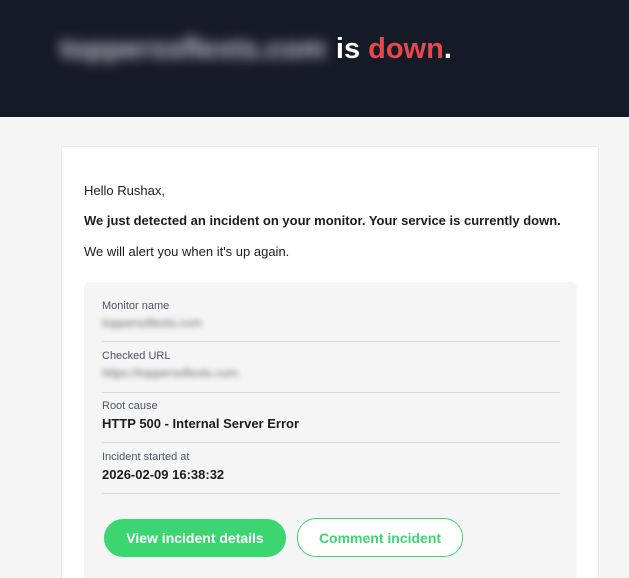 The width and height of the screenshot is (629, 578). What do you see at coordinates (406, 48) in the screenshot?
I see `status-word: down` at bounding box center [406, 48].